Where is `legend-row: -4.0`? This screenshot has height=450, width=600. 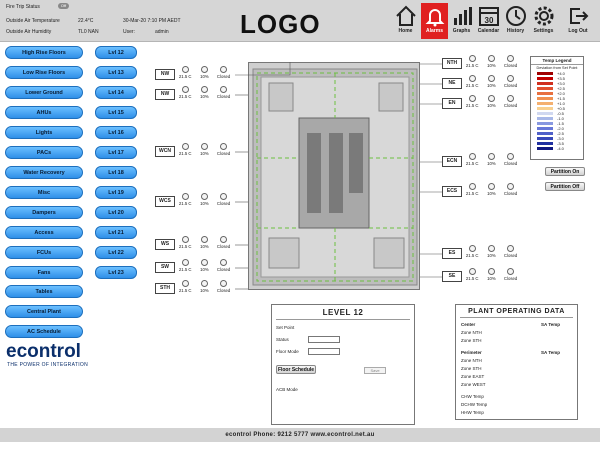 legend-row: -4.0 is located at coordinates (557, 148).